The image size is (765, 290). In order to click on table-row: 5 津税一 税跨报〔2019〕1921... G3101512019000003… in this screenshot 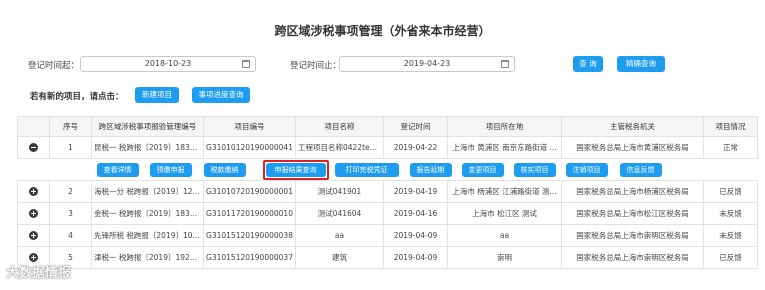, I will do `click(387, 257)`.